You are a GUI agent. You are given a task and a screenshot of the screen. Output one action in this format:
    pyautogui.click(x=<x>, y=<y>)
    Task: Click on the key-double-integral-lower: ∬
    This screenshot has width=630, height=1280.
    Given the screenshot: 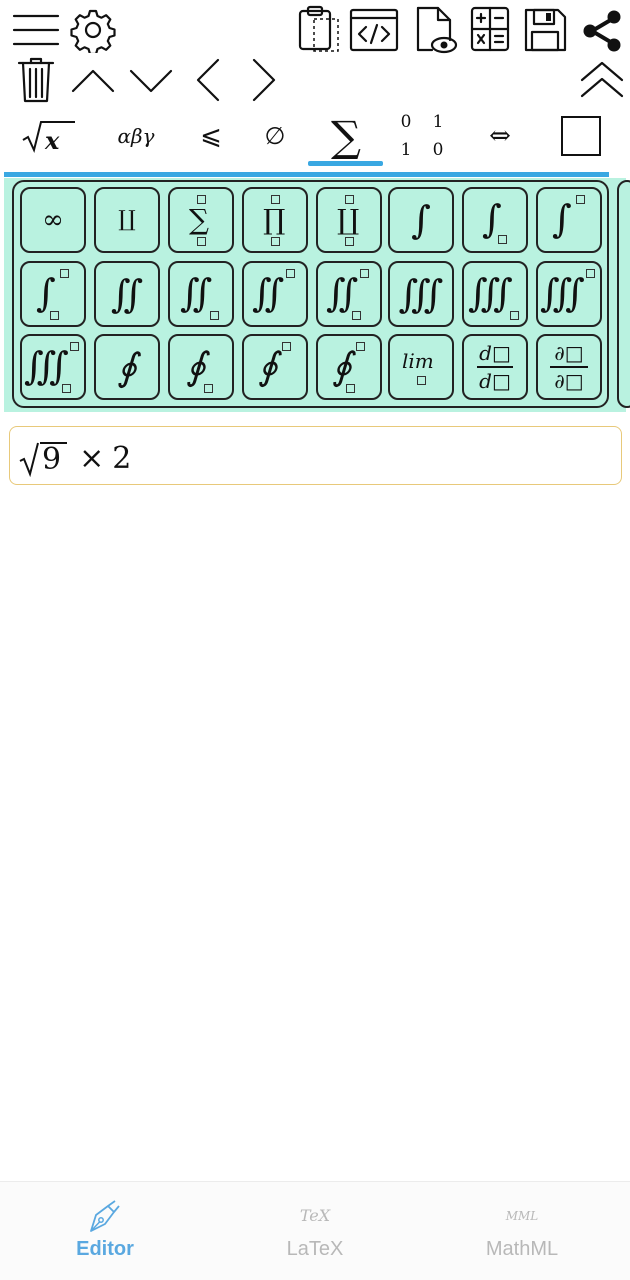 What is the action you would take?
    pyautogui.click(x=201, y=294)
    